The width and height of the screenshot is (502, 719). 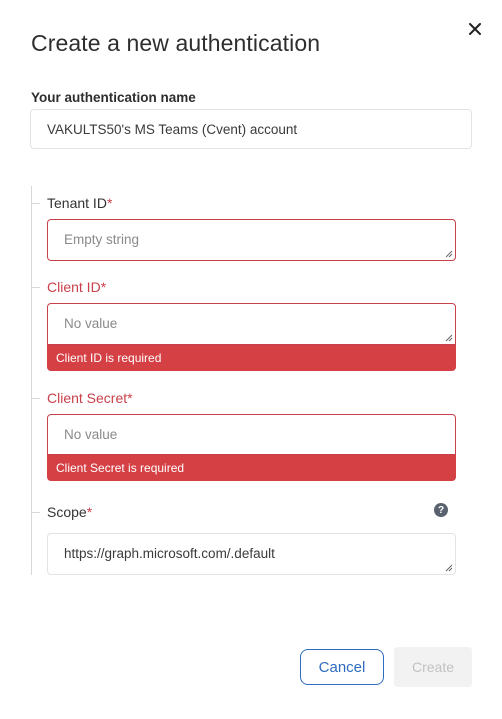 I want to click on auth-name-label: Your authentication name, so click(x=113, y=97).